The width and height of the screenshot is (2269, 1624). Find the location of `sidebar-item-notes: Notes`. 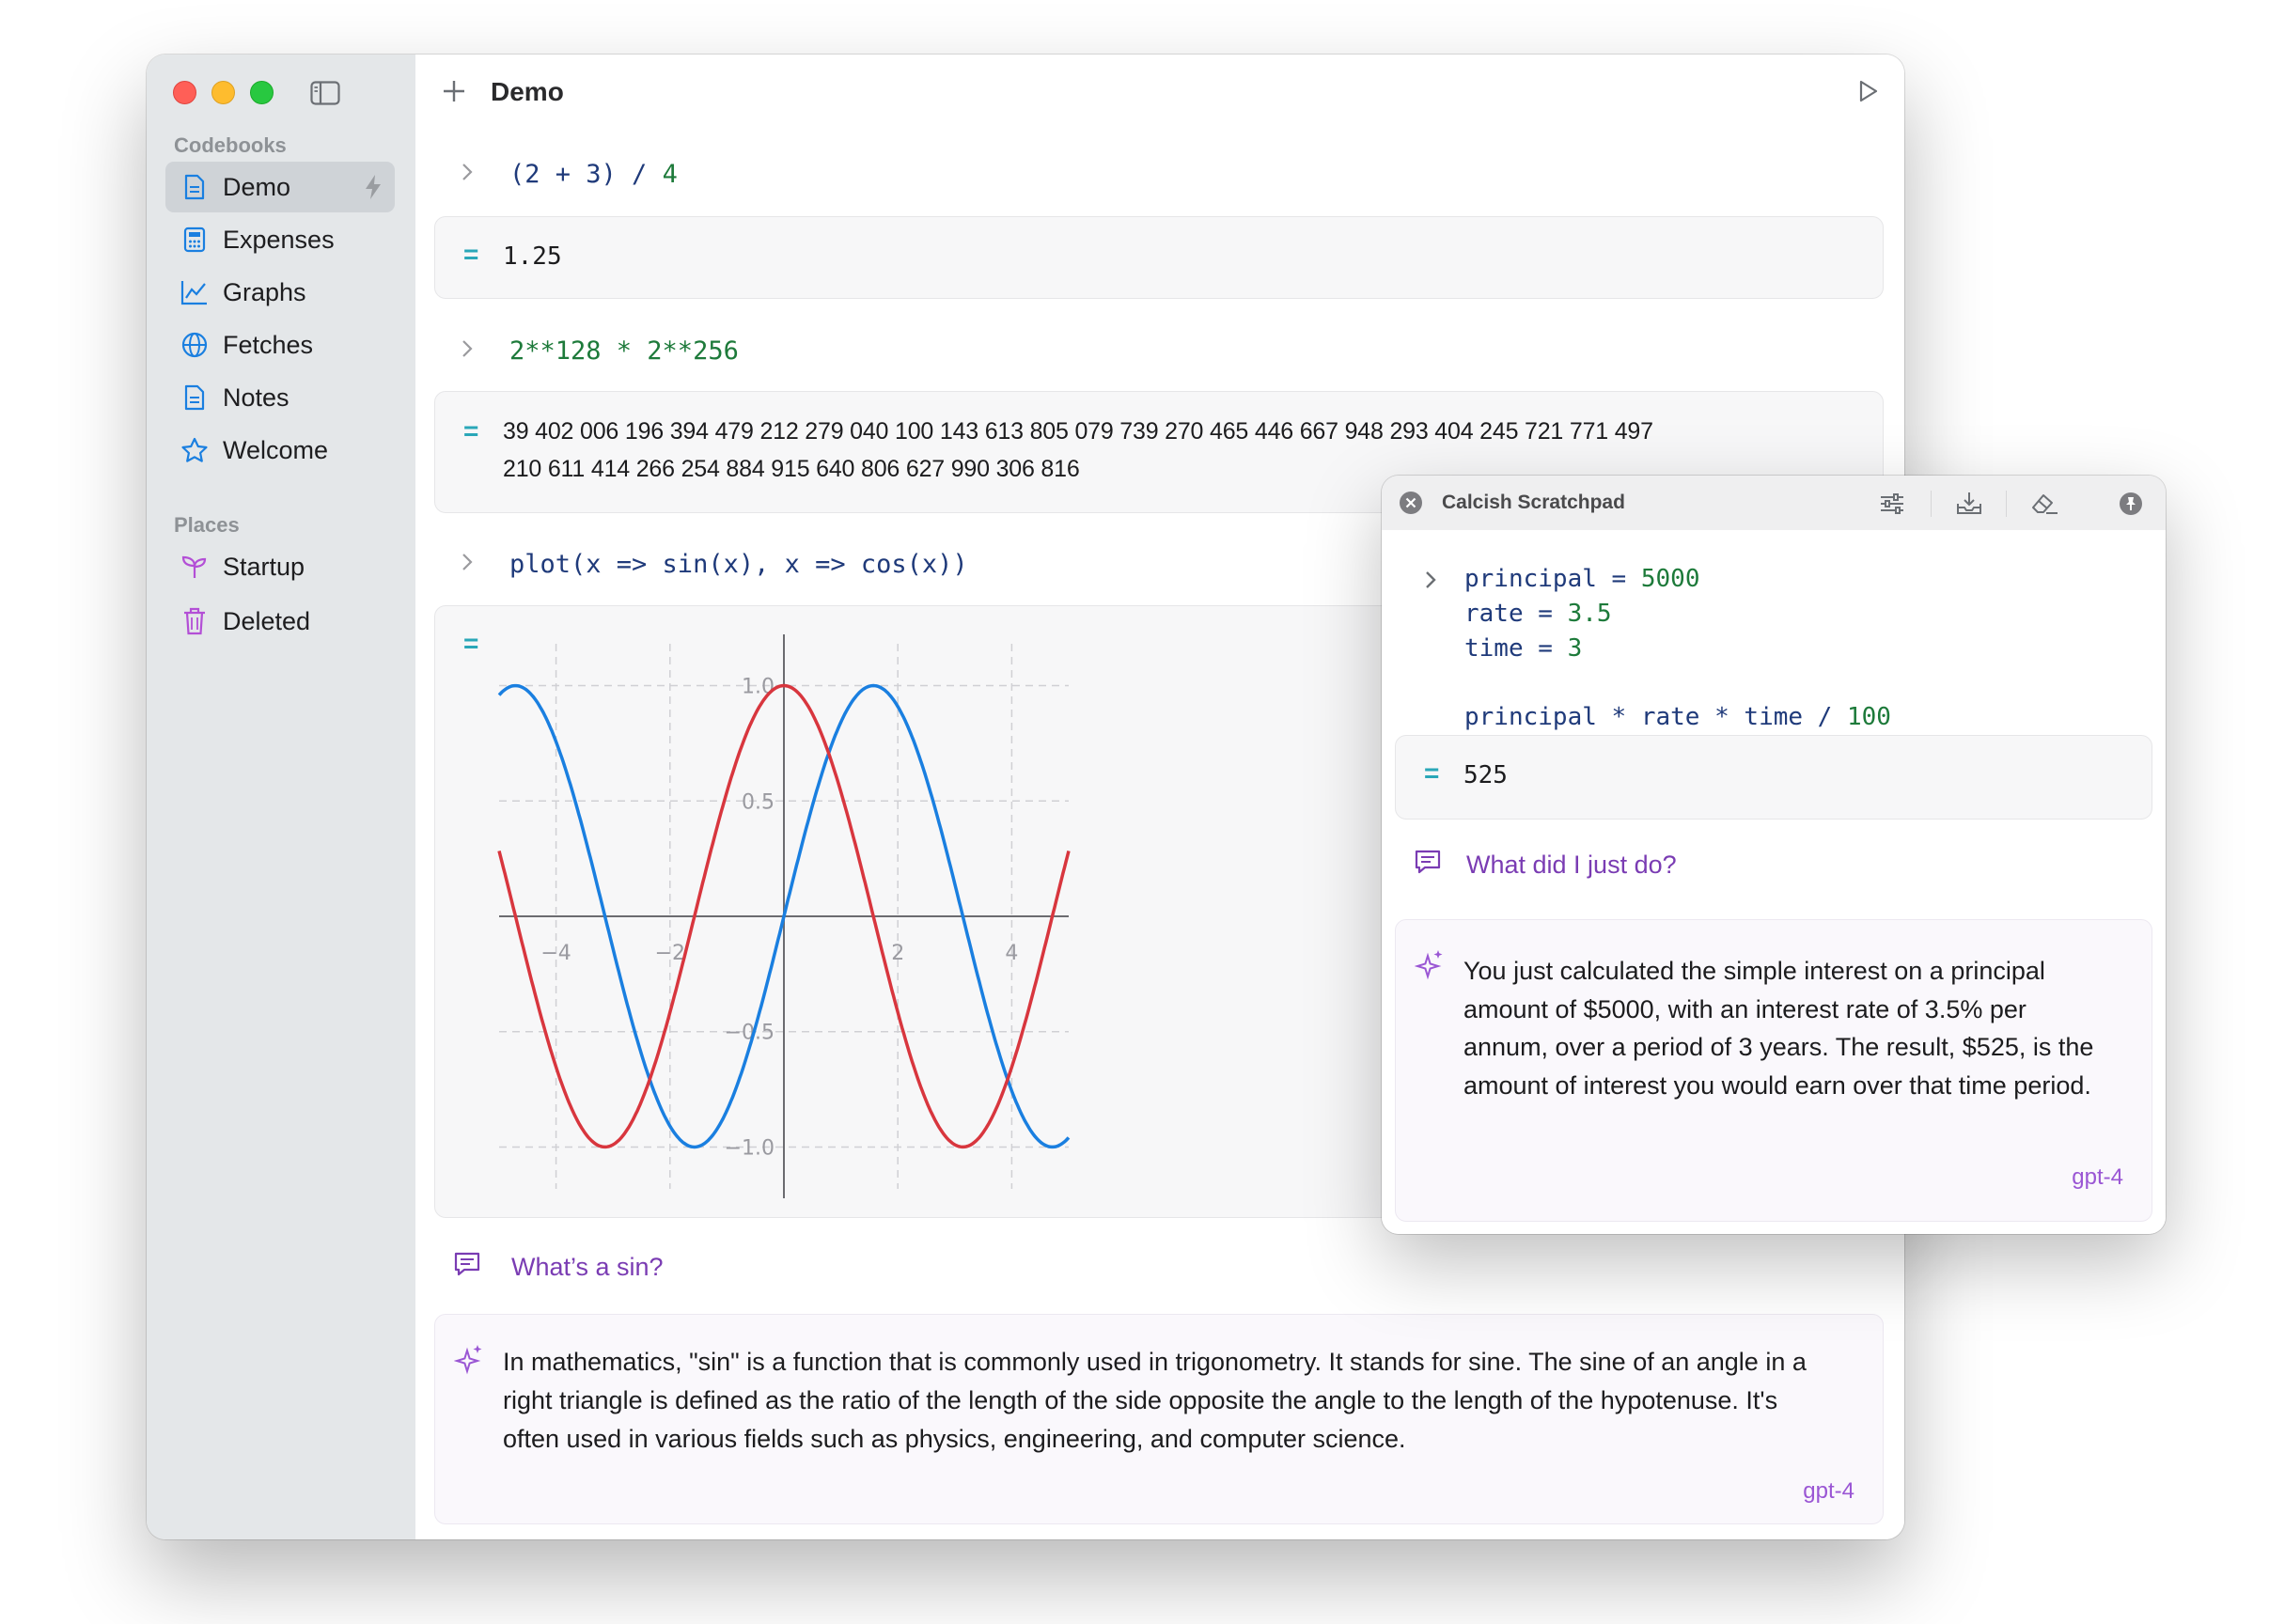

sidebar-item-notes: Notes is located at coordinates (280, 397).